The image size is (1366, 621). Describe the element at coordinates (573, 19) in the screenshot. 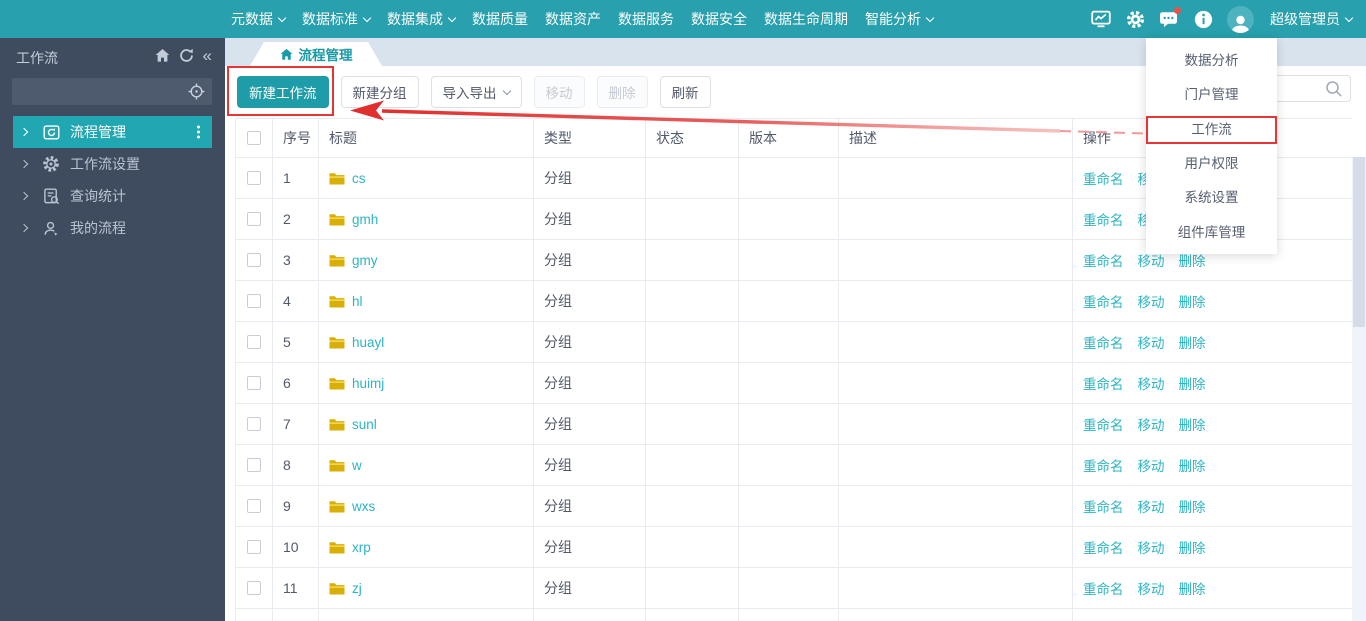

I see `nav-menu-item: 数据资产` at that location.